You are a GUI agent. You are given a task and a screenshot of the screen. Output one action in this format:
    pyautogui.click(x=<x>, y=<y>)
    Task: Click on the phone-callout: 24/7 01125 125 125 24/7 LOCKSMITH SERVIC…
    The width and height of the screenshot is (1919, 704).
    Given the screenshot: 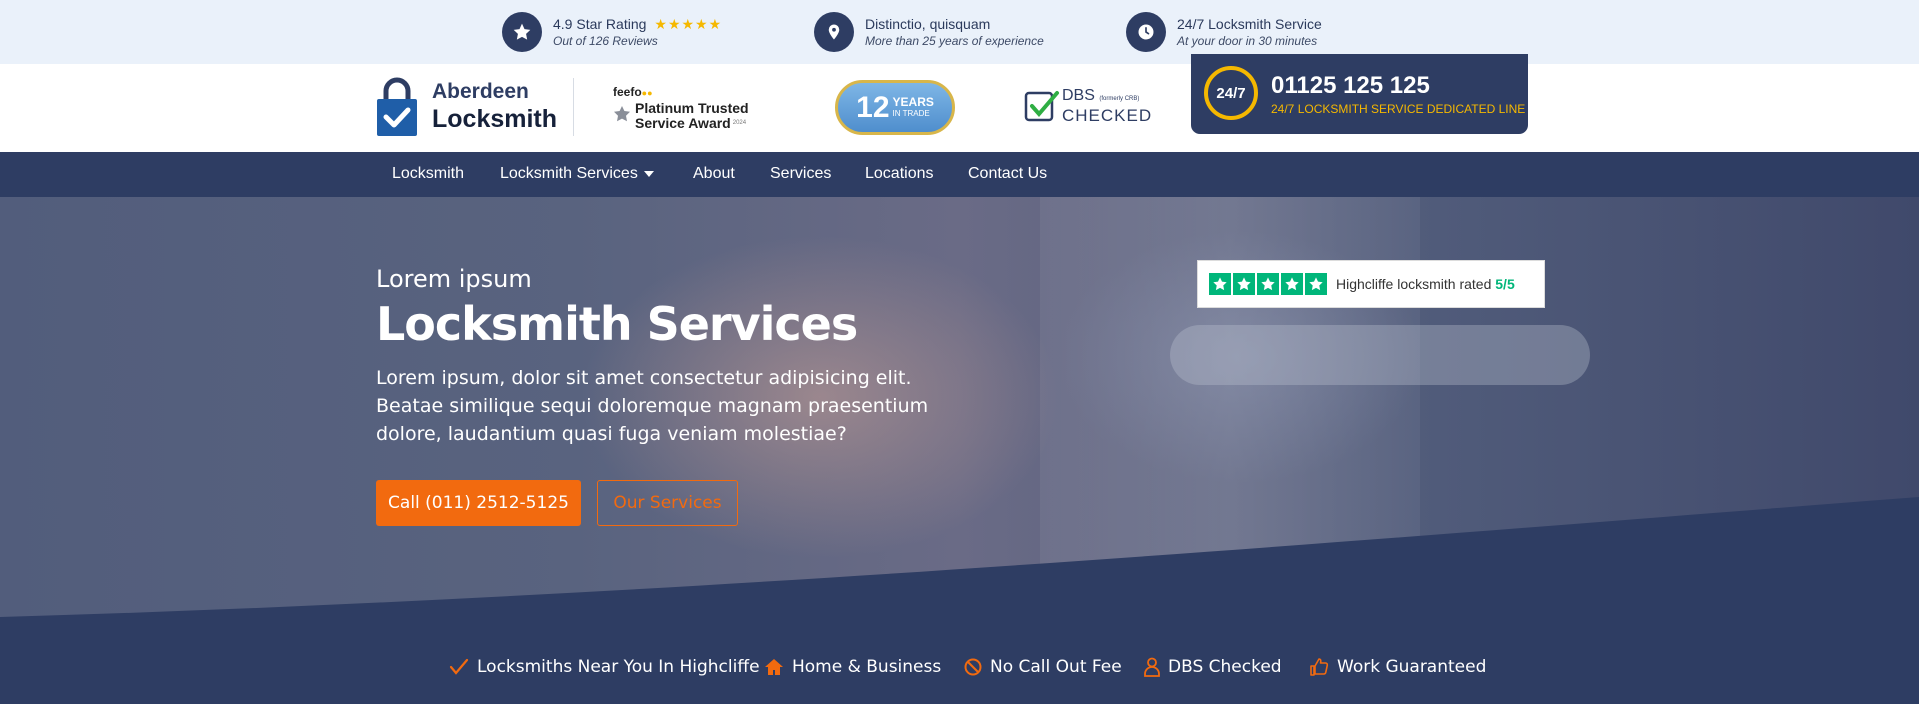 What is the action you would take?
    pyautogui.click(x=1359, y=94)
    